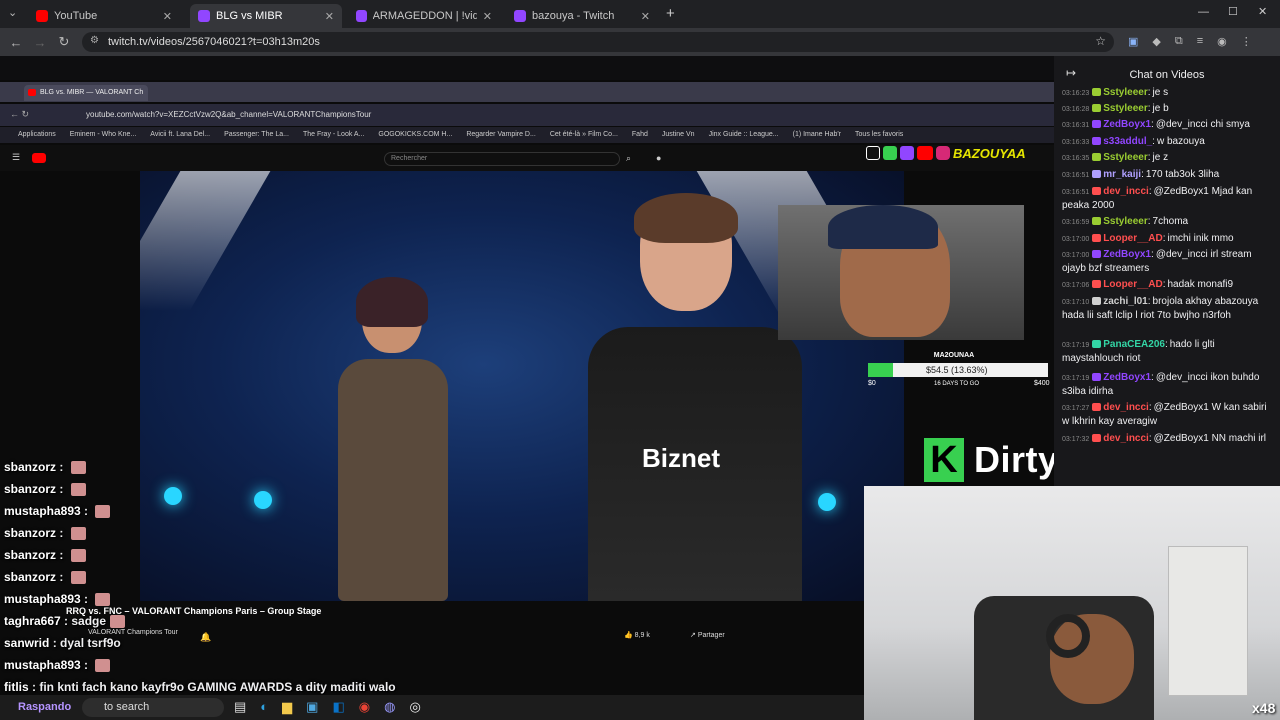 The image size is (1280, 720). I want to click on close-window-button: ✕, so click(1262, 11).